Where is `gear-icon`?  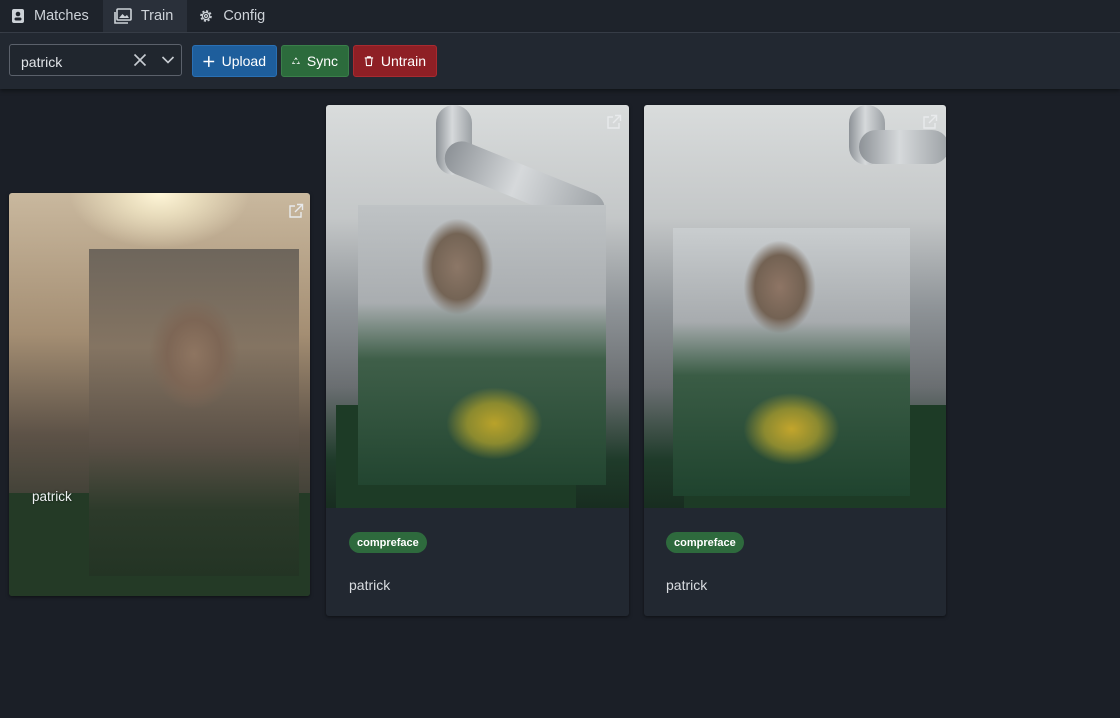
gear-icon is located at coordinates (206, 16).